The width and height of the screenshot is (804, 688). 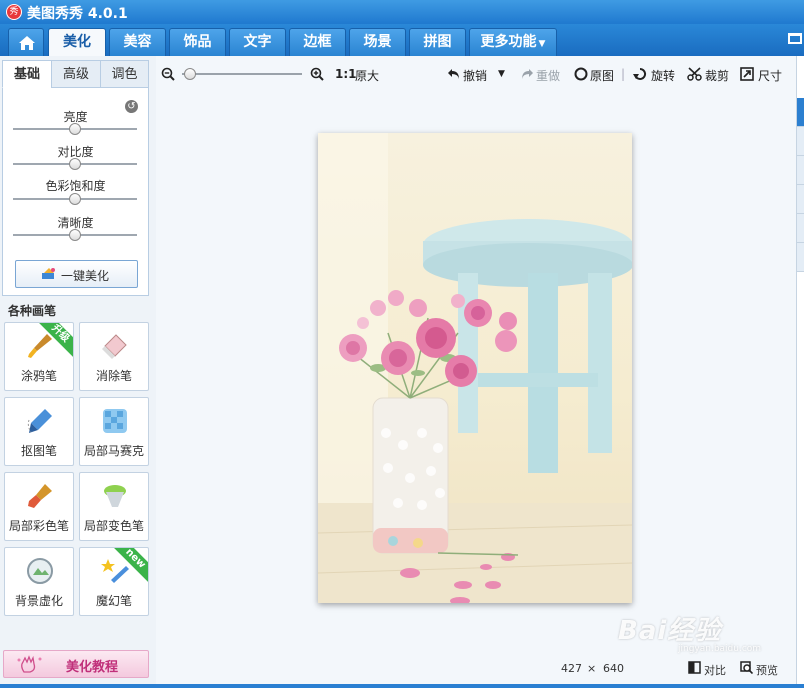 I want to click on subtab-basic: 基础, so click(x=27, y=74).